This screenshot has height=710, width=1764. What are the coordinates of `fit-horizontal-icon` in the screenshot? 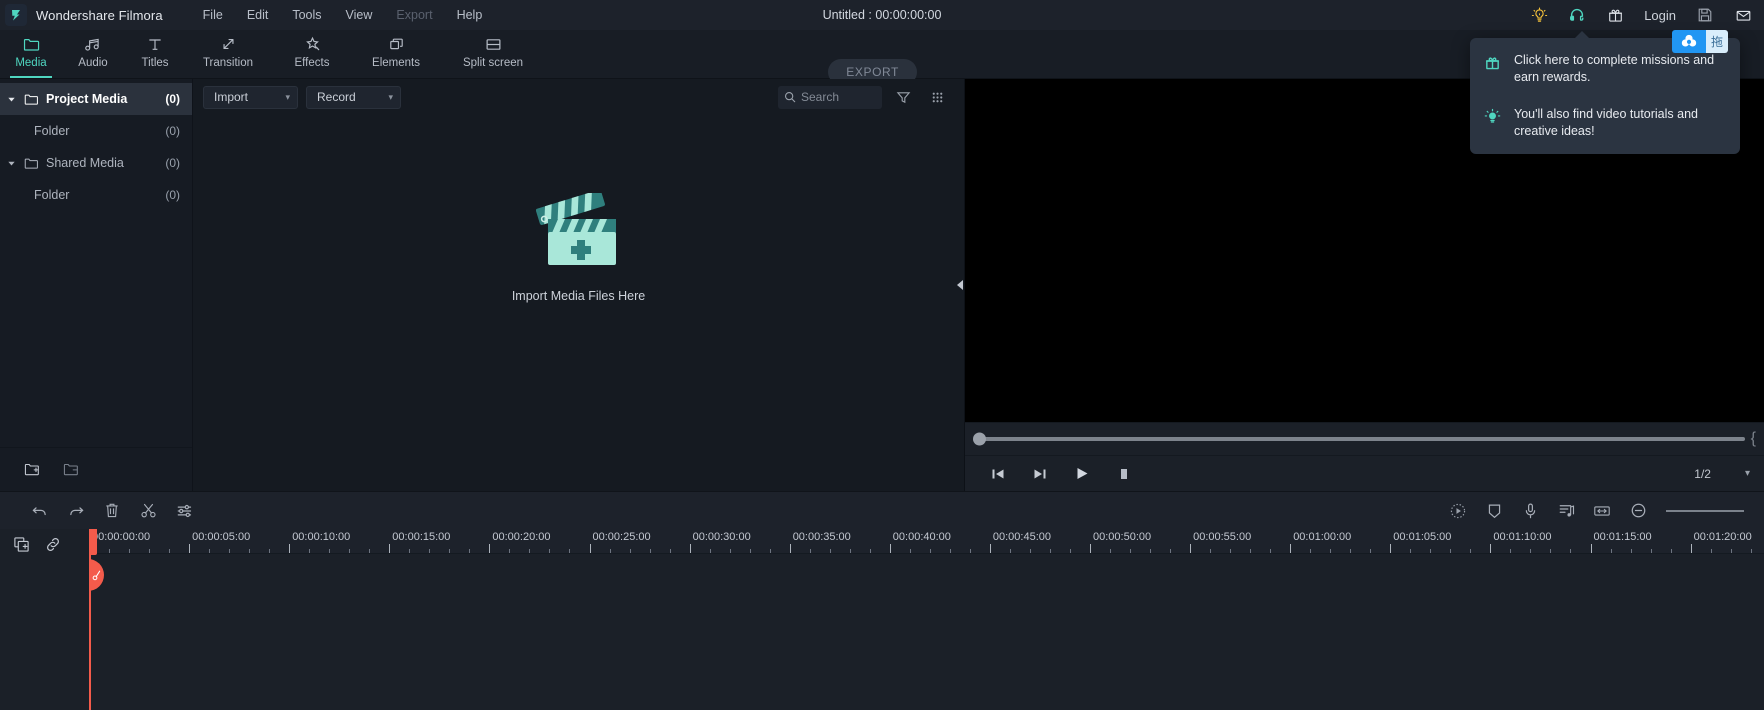 It's located at (1602, 511).